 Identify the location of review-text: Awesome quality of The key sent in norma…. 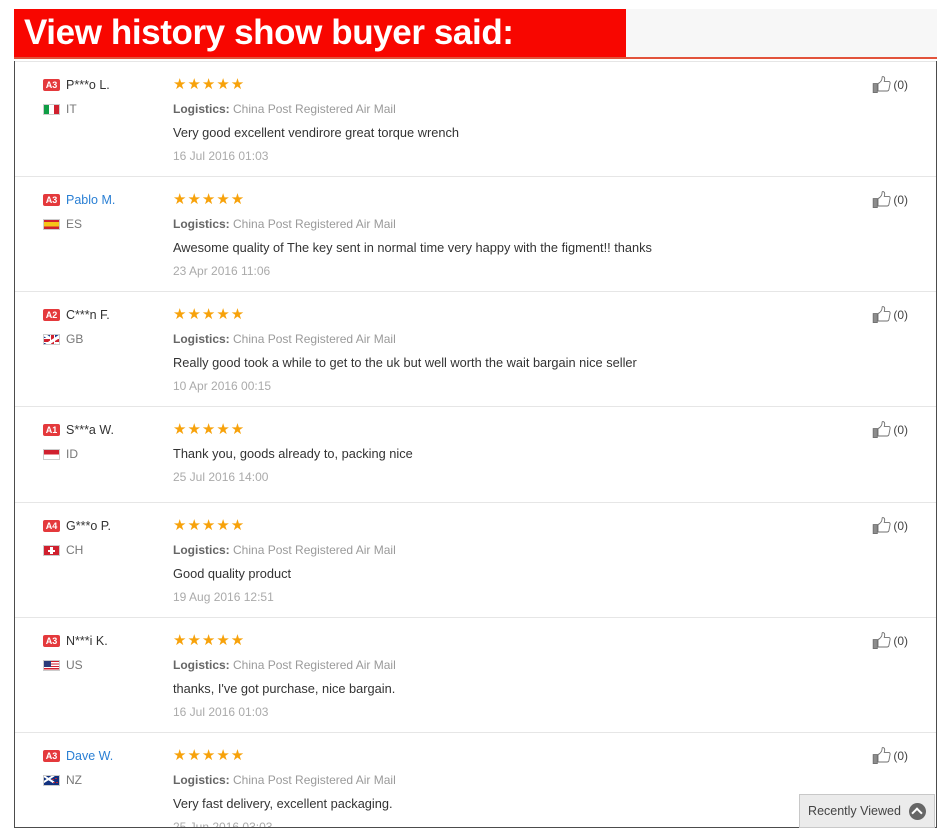
(412, 247).